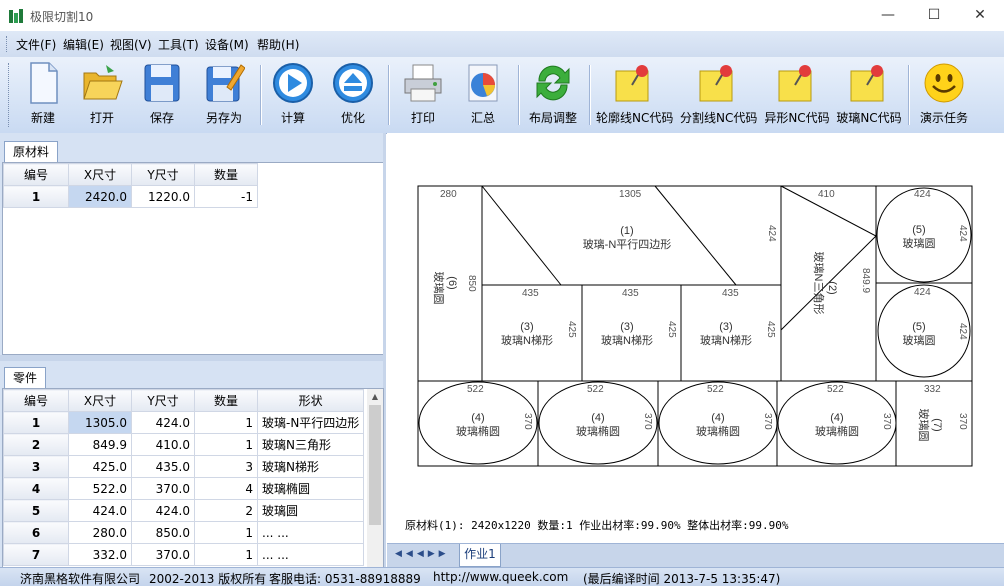 The image size is (1004, 587). What do you see at coordinates (695, 235) in the screenshot?
I see `parallelogram-edge` at bounding box center [695, 235].